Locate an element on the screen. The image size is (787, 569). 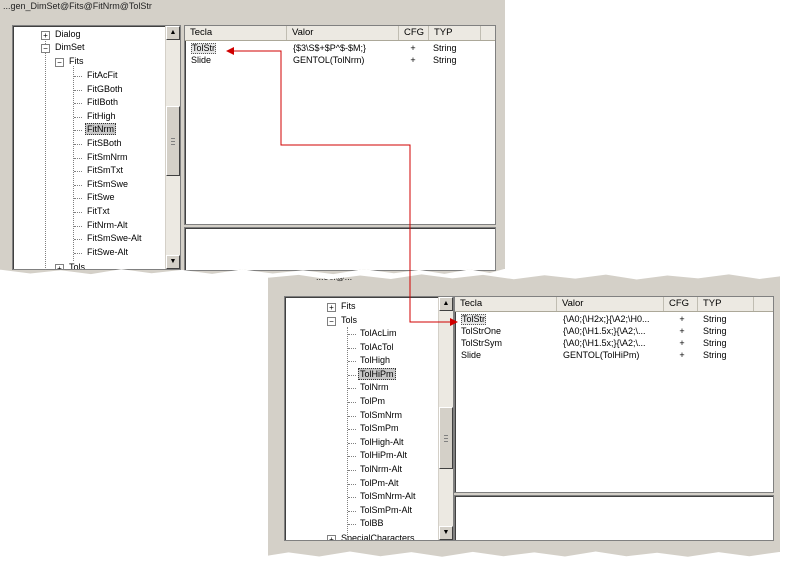
tree-node-tolsmnrm: TolSmNrm is located at coordinates (381, 415).